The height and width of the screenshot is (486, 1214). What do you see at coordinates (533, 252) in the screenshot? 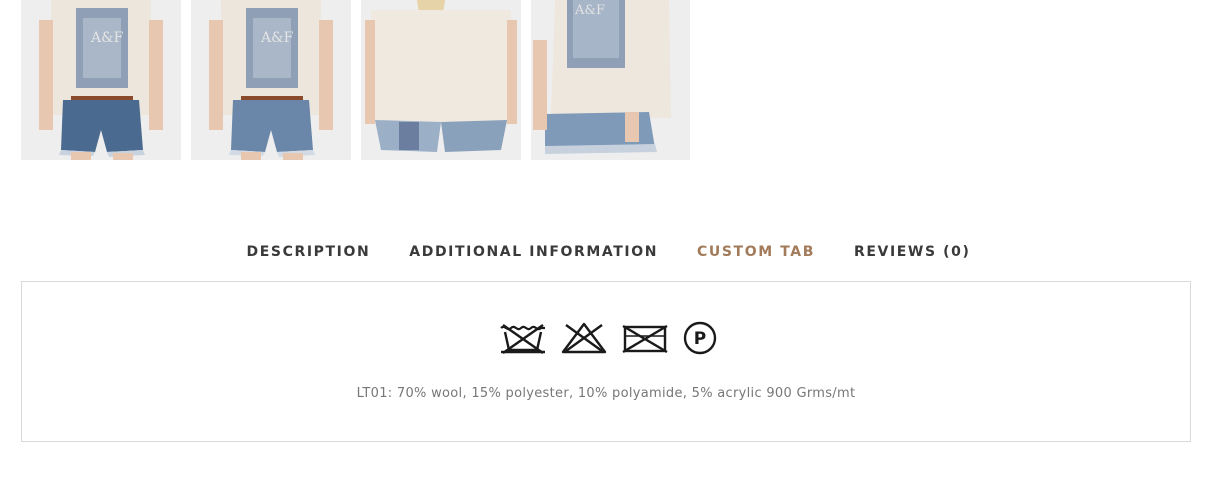
I see `tab-additional-information: ADDITIONAL INFORMATION` at bounding box center [533, 252].